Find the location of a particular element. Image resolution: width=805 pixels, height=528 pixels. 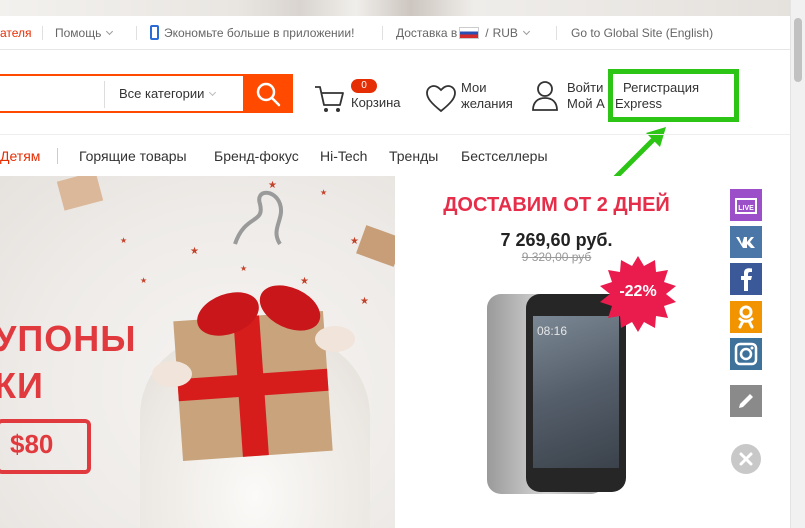

coupon-value: $80 is located at coordinates (32, 444).